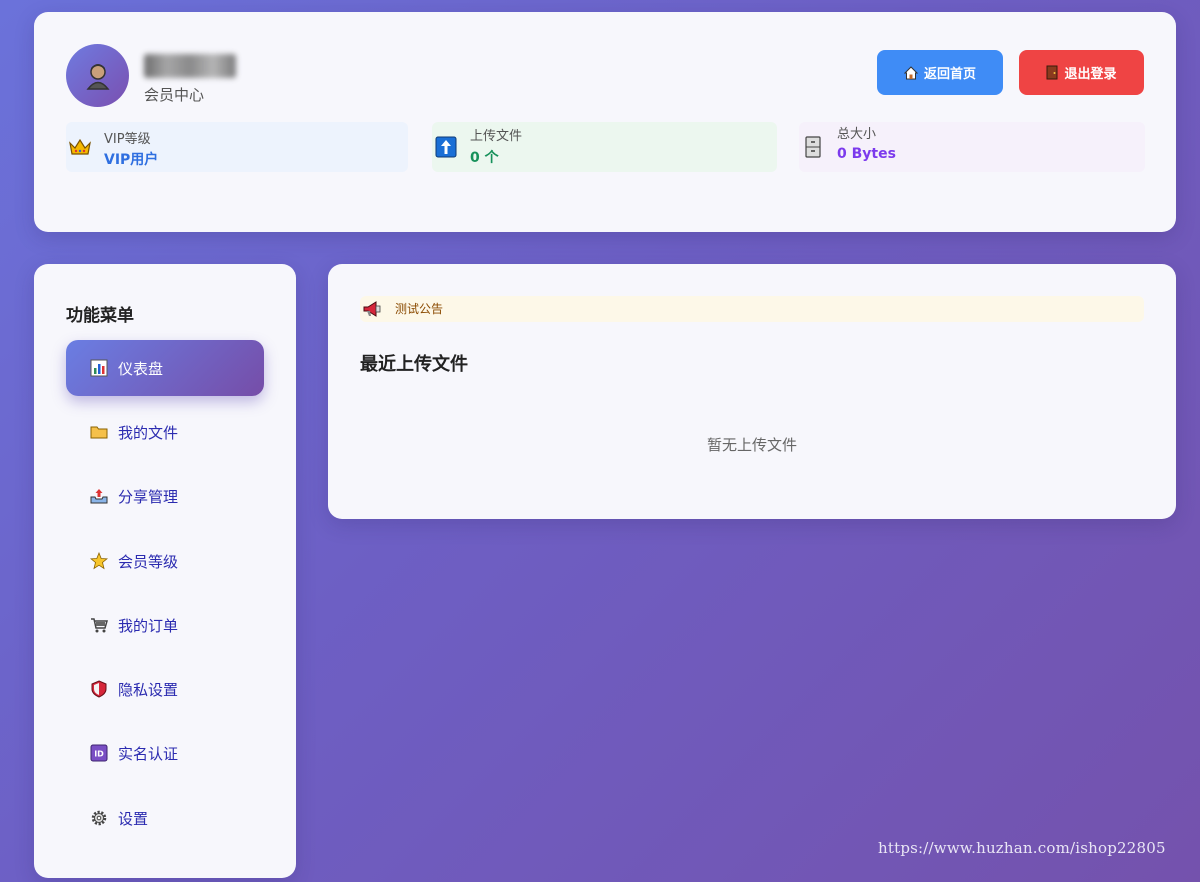 The width and height of the screenshot is (1200, 882). Describe the element at coordinates (133, 818) in the screenshot. I see `sidebar-item-label: 设置` at that location.